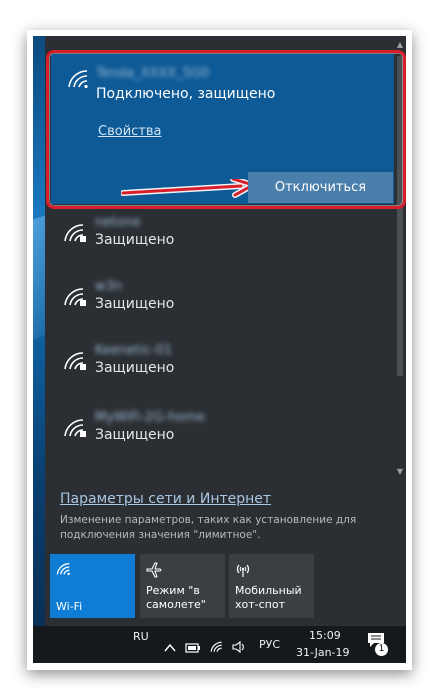 Image resolution: width=441 pixels, height=695 pixels. What do you see at coordinates (381, 649) in the screenshot?
I see `notification-count-badge: 1` at bounding box center [381, 649].